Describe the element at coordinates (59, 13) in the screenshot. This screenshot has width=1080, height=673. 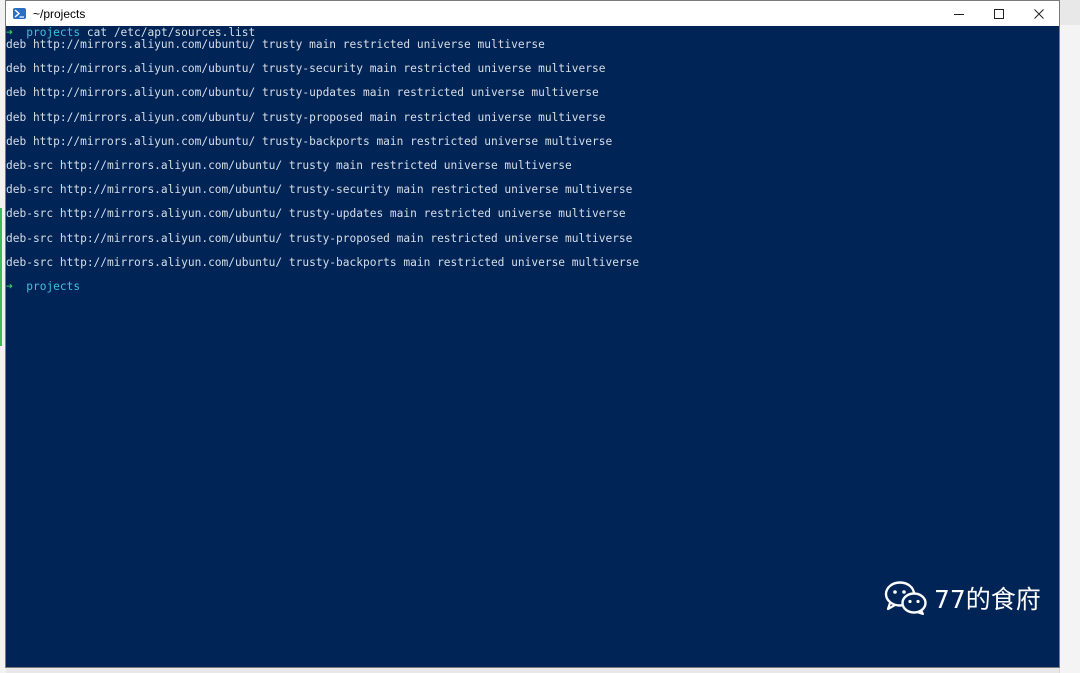
I see `window-title: ~/projects` at that location.